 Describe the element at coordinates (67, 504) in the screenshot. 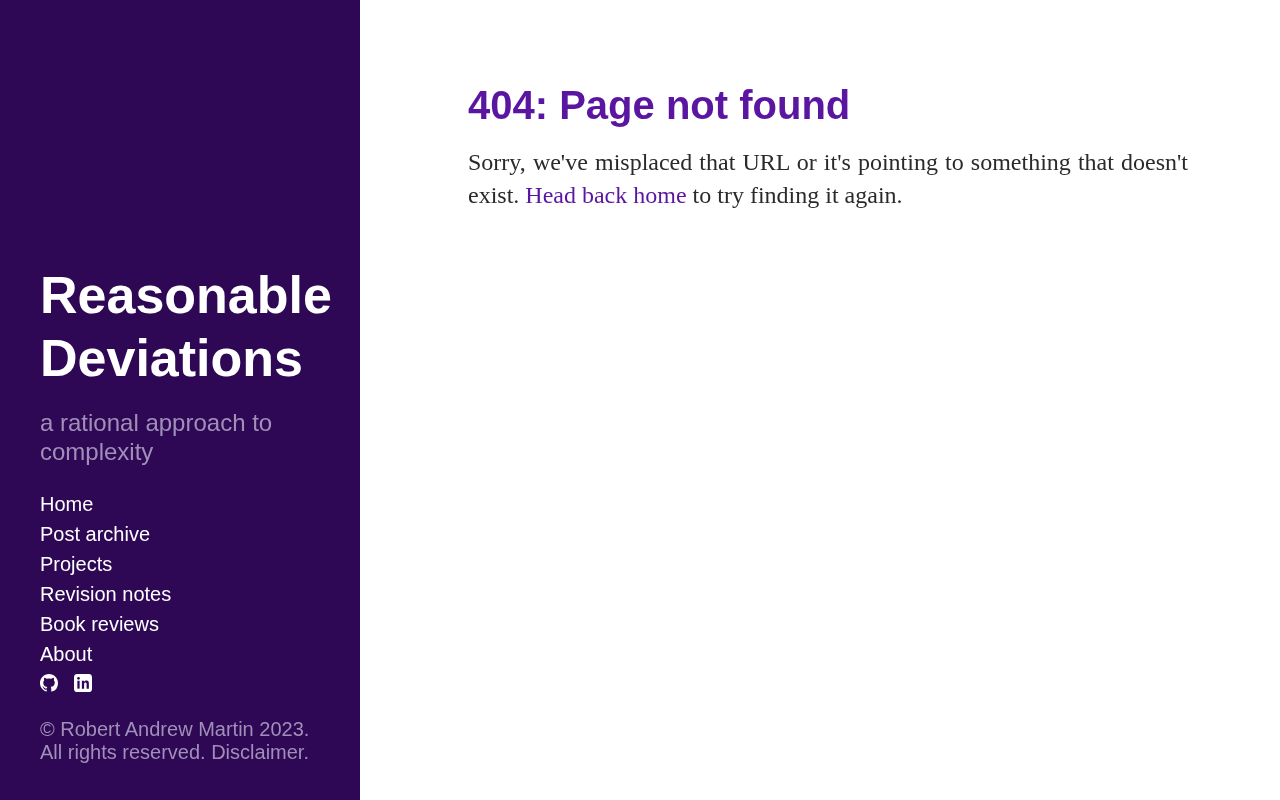

I see `nav-link: Home` at that location.